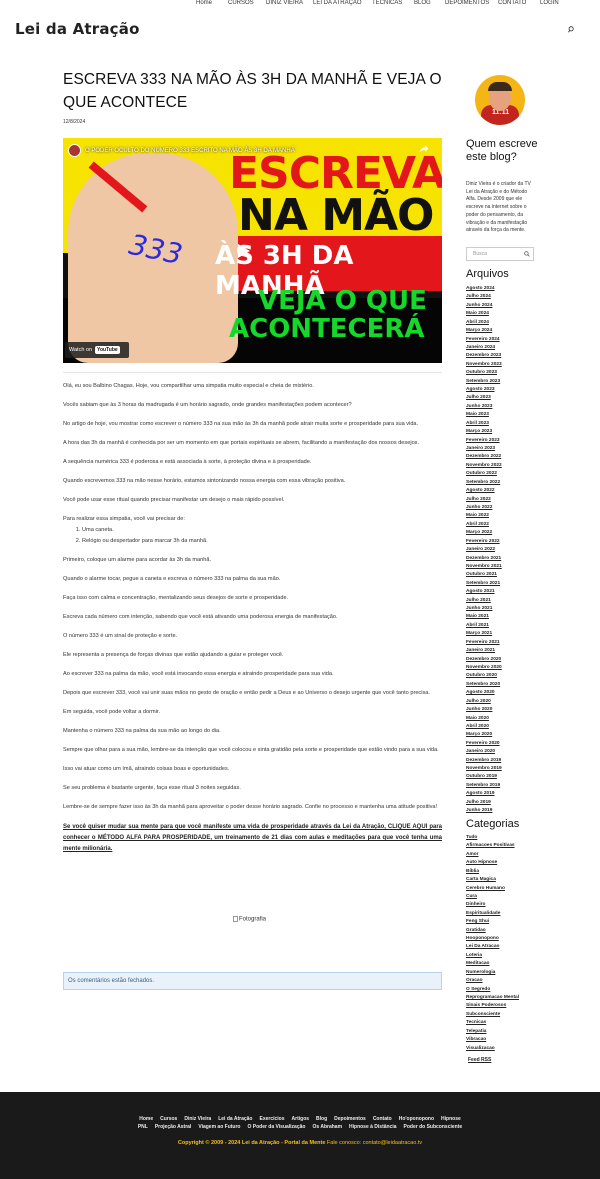 The height and width of the screenshot is (1179, 600). I want to click on archive-link: Março 2020, so click(506, 735).